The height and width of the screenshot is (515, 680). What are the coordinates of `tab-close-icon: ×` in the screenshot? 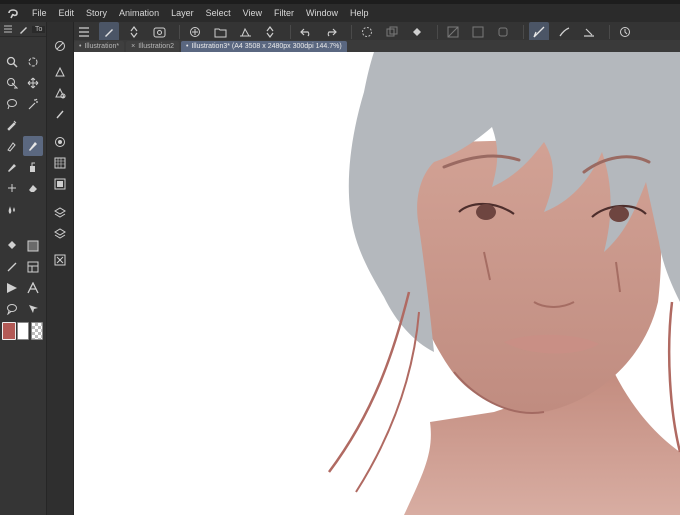 It's located at (133, 46).